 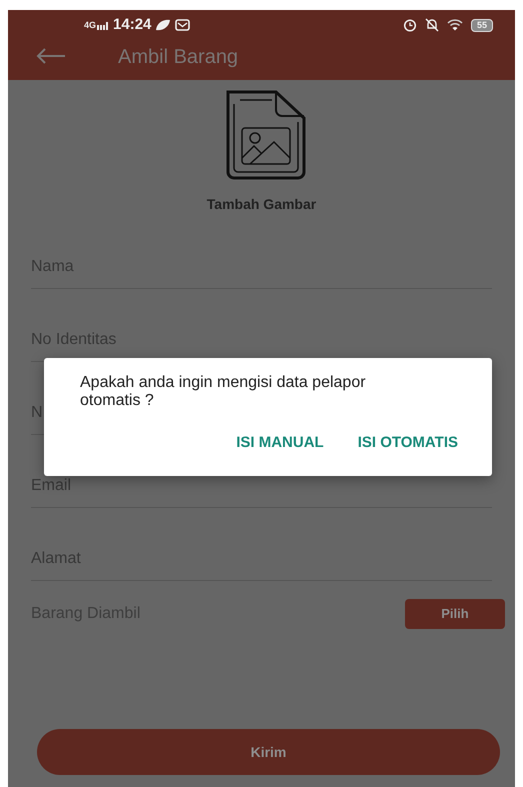 What do you see at coordinates (268, 752) in the screenshot?
I see `submit-button: Kirim` at bounding box center [268, 752].